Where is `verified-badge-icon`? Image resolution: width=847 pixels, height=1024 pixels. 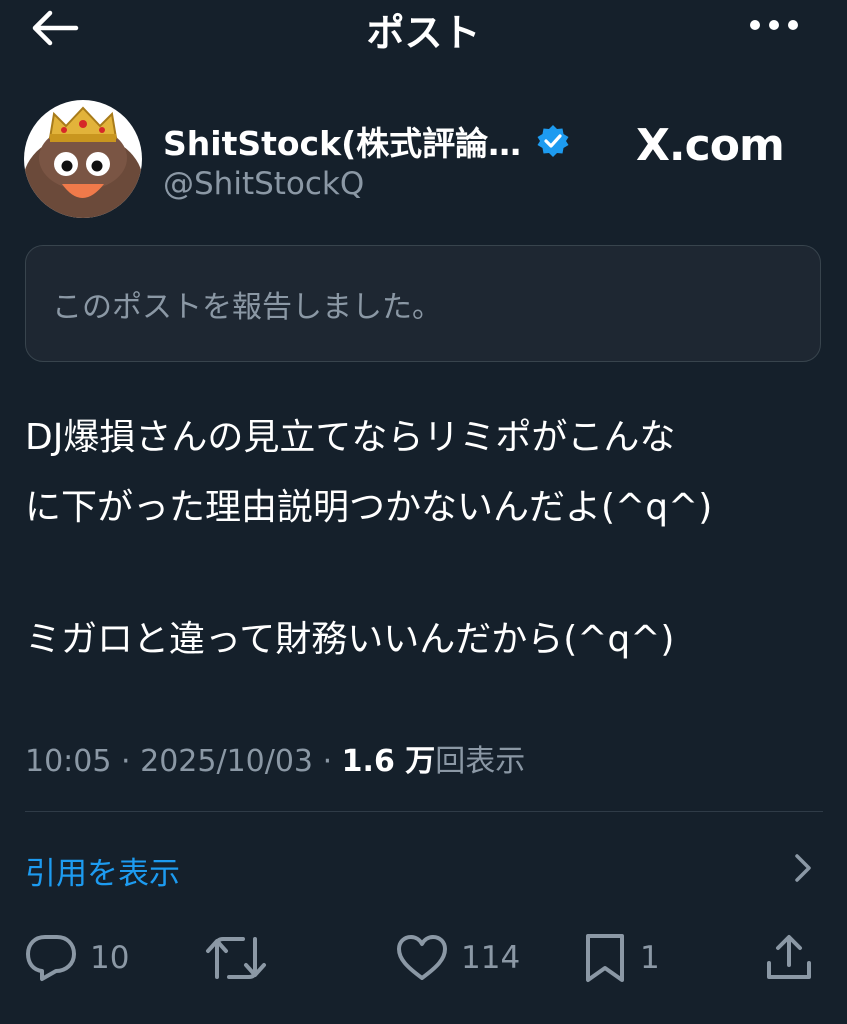 verified-badge-icon is located at coordinates (553, 141).